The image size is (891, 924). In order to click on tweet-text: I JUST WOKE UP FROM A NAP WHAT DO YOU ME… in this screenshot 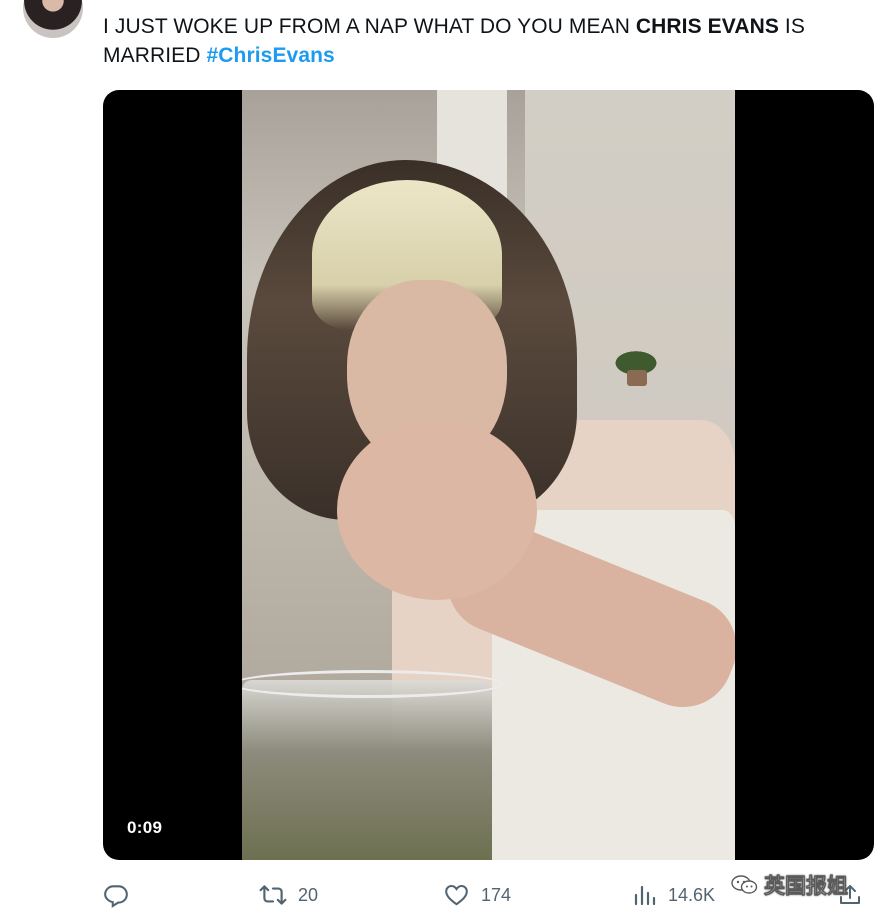, I will do `click(483, 41)`.